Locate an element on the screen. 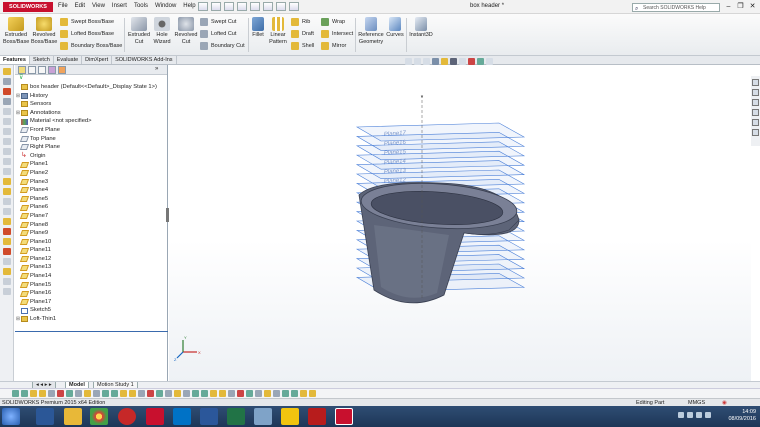 The image size is (760, 427). tree-item-plane: Top Plane is located at coordinates (91, 139).